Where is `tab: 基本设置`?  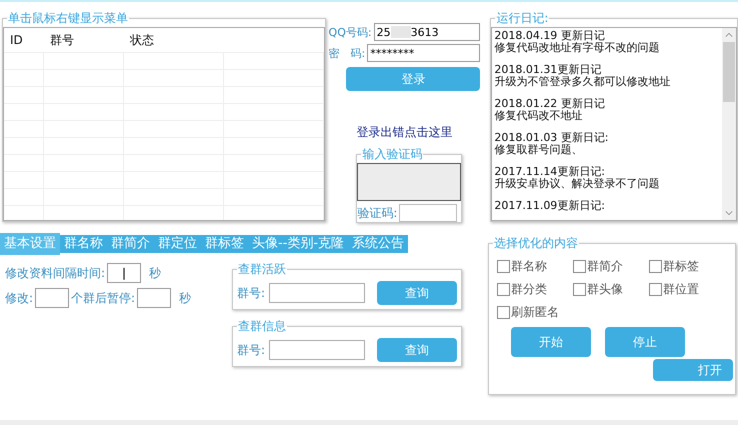 tab: 基本设置 is located at coordinates (30, 244).